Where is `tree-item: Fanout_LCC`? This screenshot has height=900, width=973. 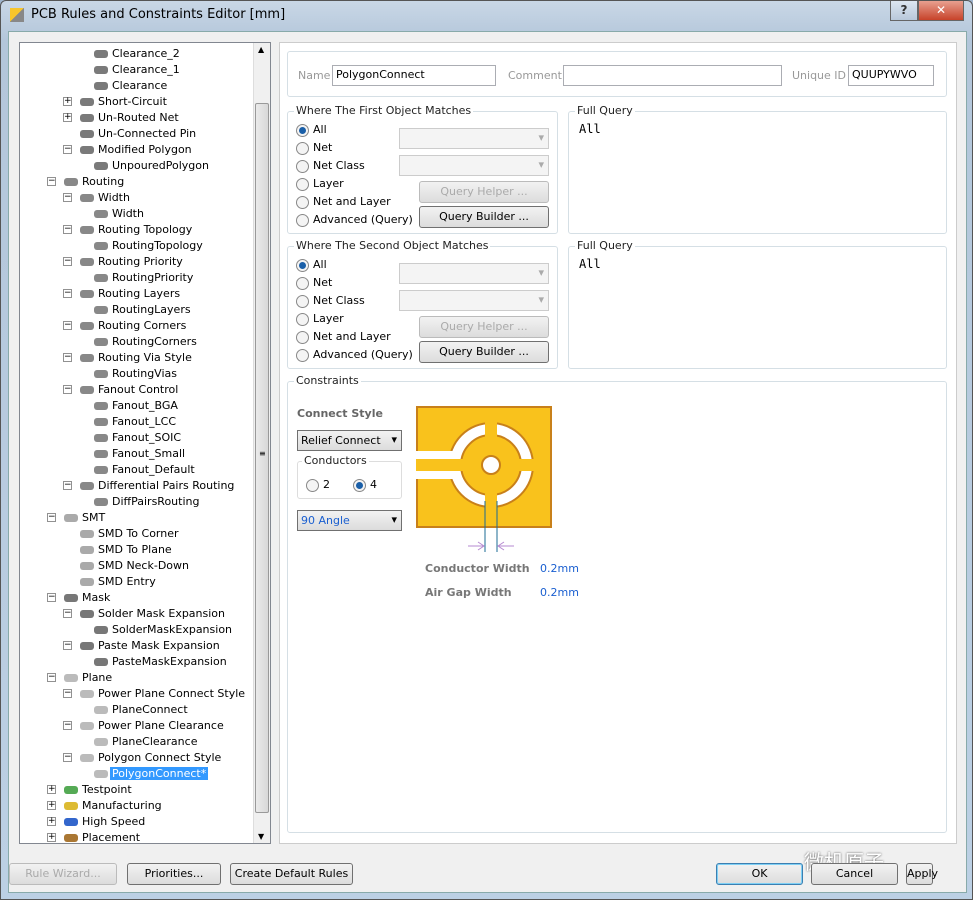
tree-item: Fanout_LCC is located at coordinates (136, 422).